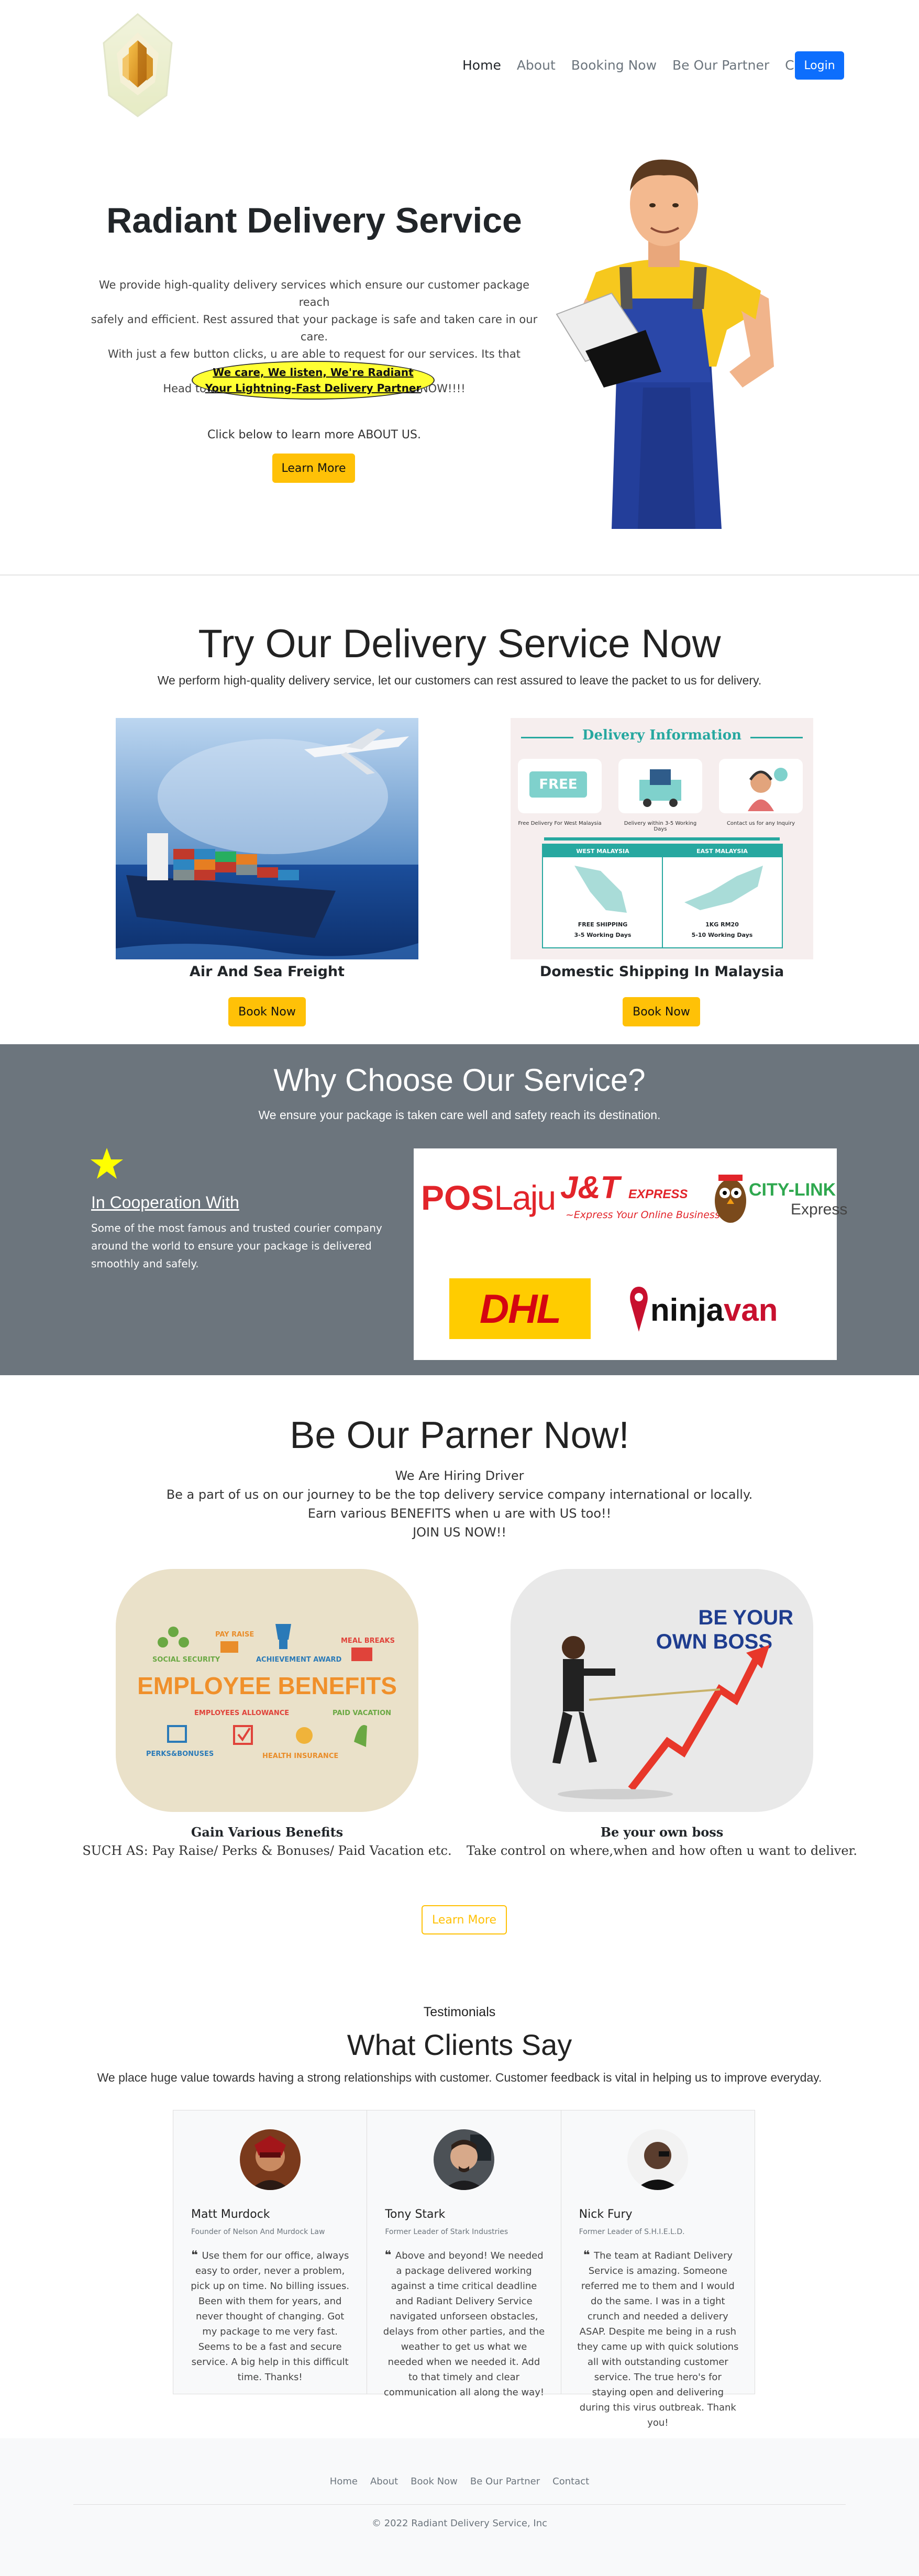 This screenshot has width=919, height=2576. Describe the element at coordinates (723, 888) in the screenshot. I see `east-malaysia-shape` at that location.